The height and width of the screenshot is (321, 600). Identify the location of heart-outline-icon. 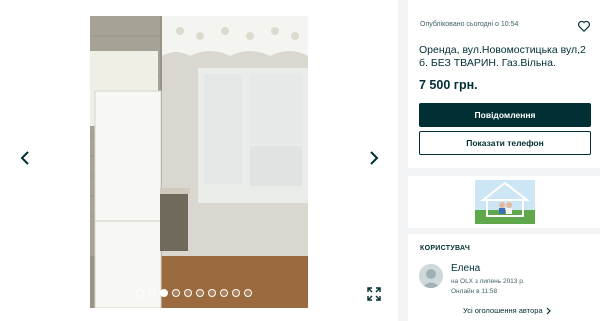
(584, 26).